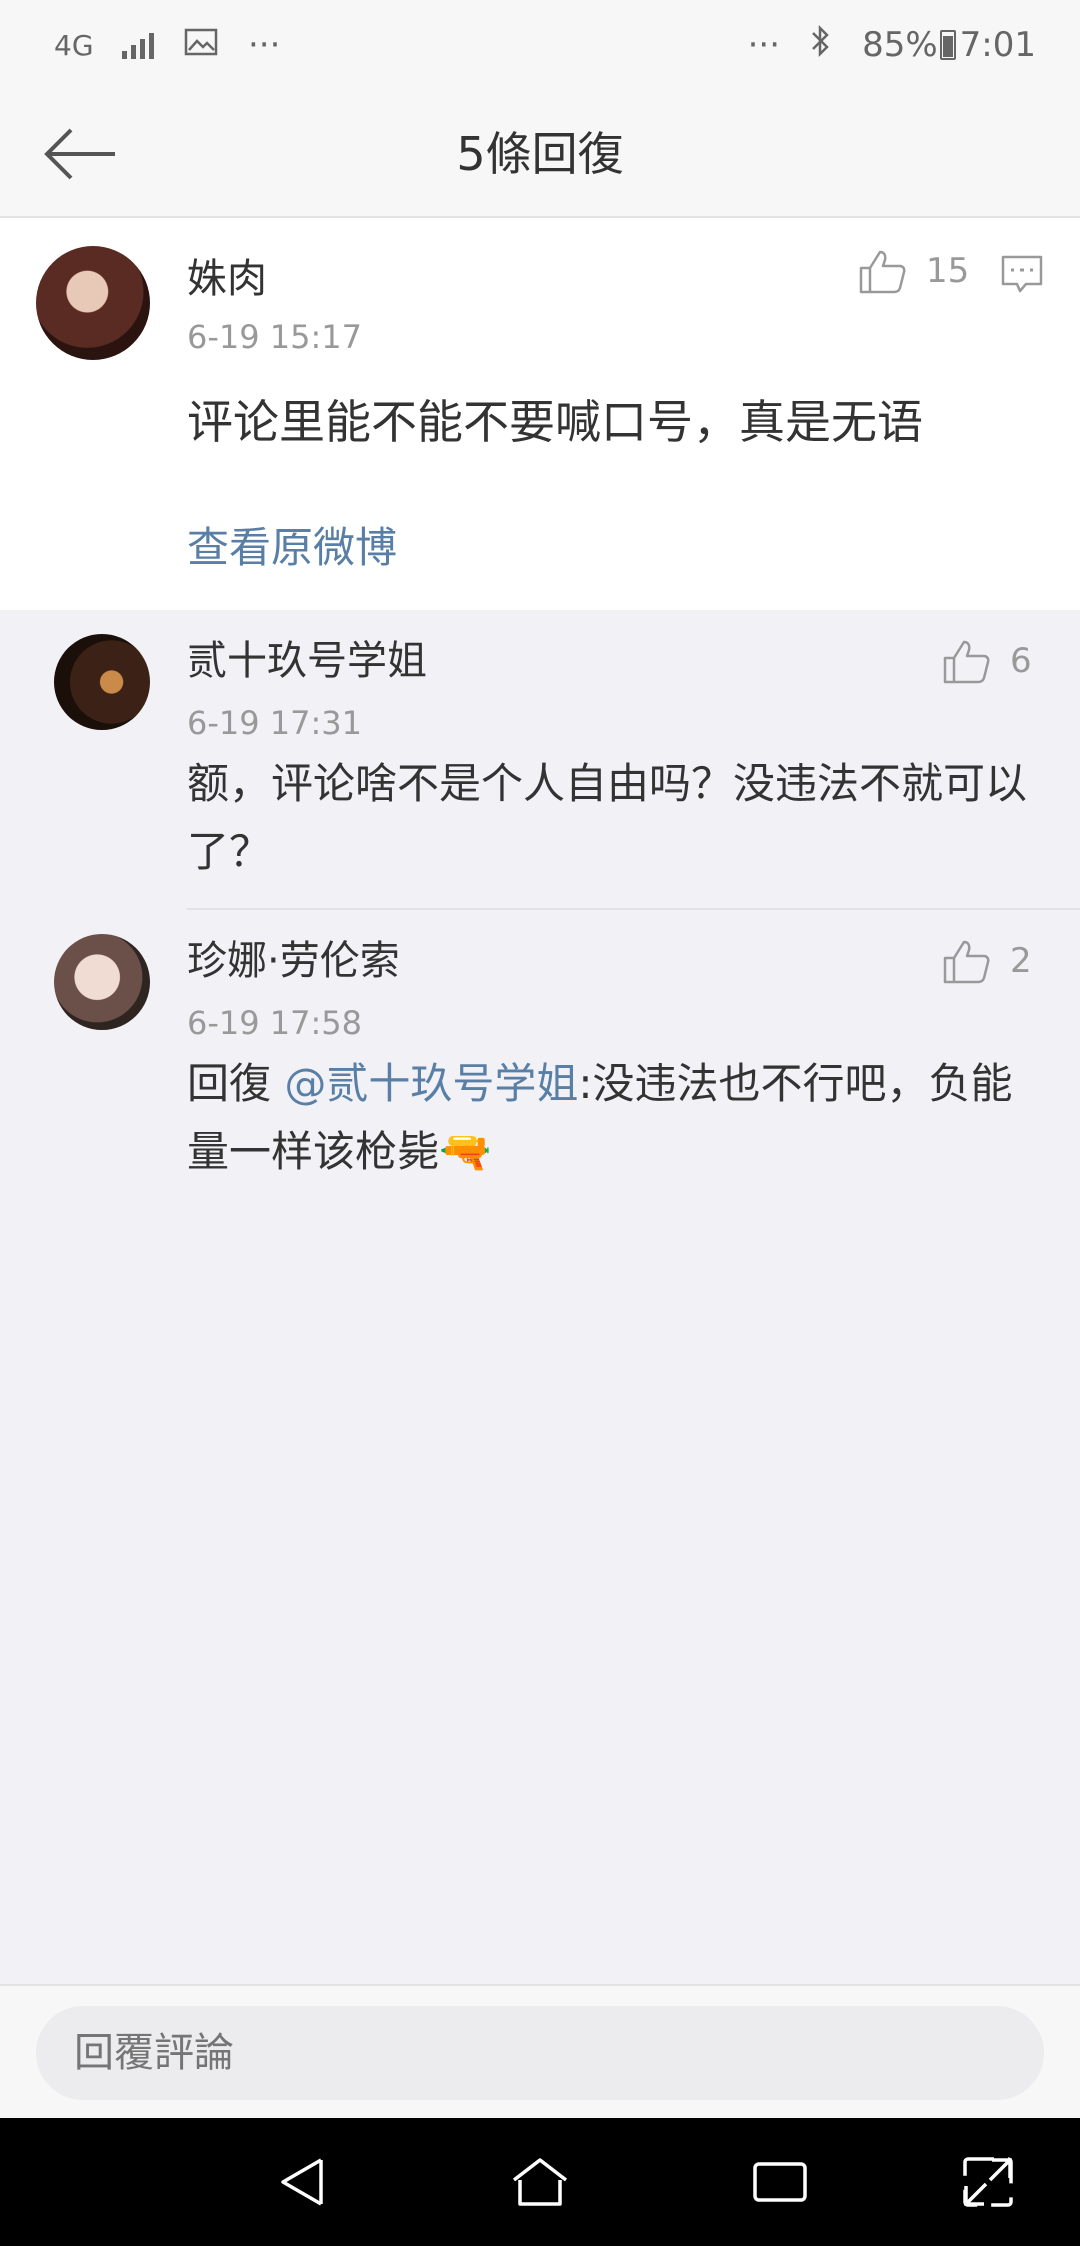  Describe the element at coordinates (201, 45) in the screenshot. I see `image-notification-icon` at that location.